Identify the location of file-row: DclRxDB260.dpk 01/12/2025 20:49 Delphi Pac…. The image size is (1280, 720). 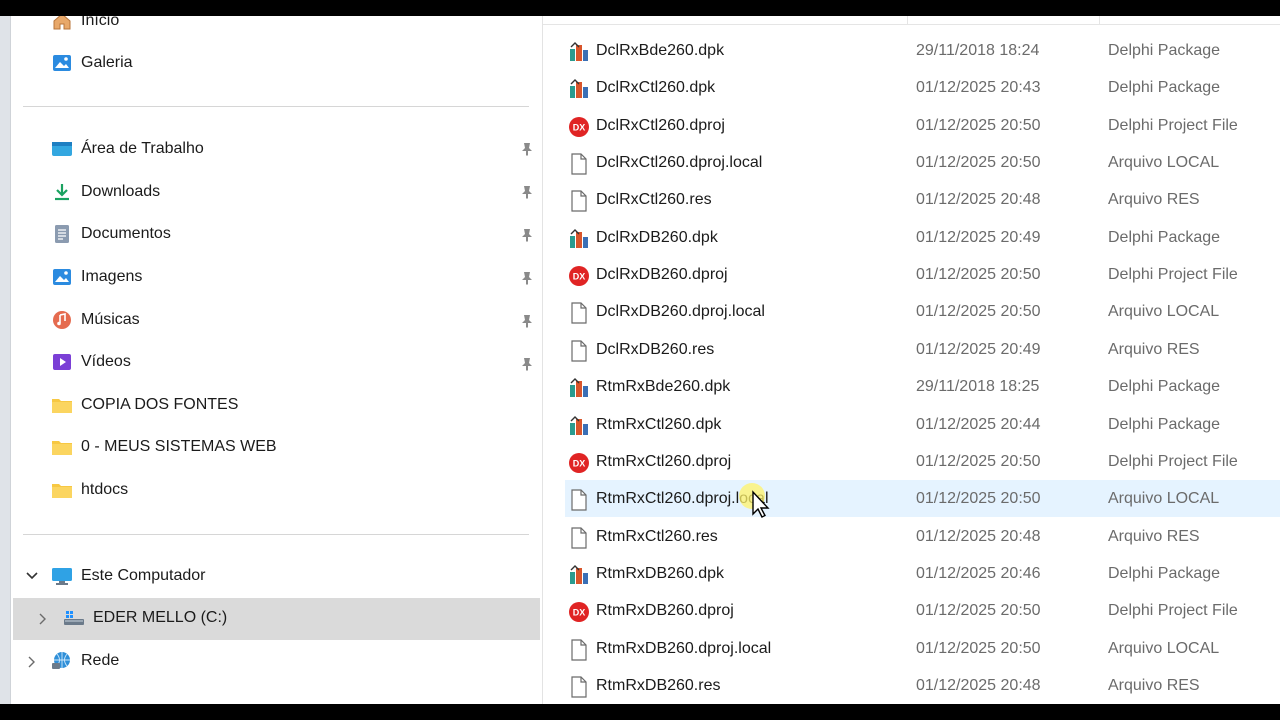
(922, 237).